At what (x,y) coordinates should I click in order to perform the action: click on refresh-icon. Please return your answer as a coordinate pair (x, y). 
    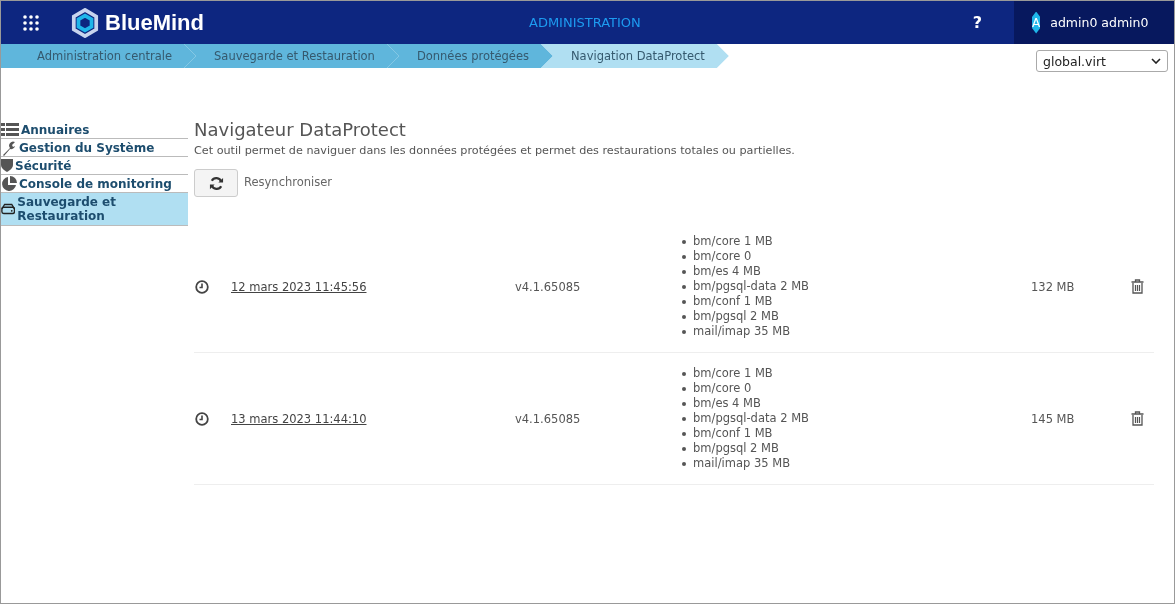
    Looking at the image, I should click on (216, 183).